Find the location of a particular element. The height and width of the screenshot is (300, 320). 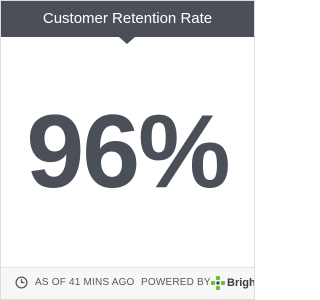

widget-title: Customer Retention Rate is located at coordinates (127, 18).